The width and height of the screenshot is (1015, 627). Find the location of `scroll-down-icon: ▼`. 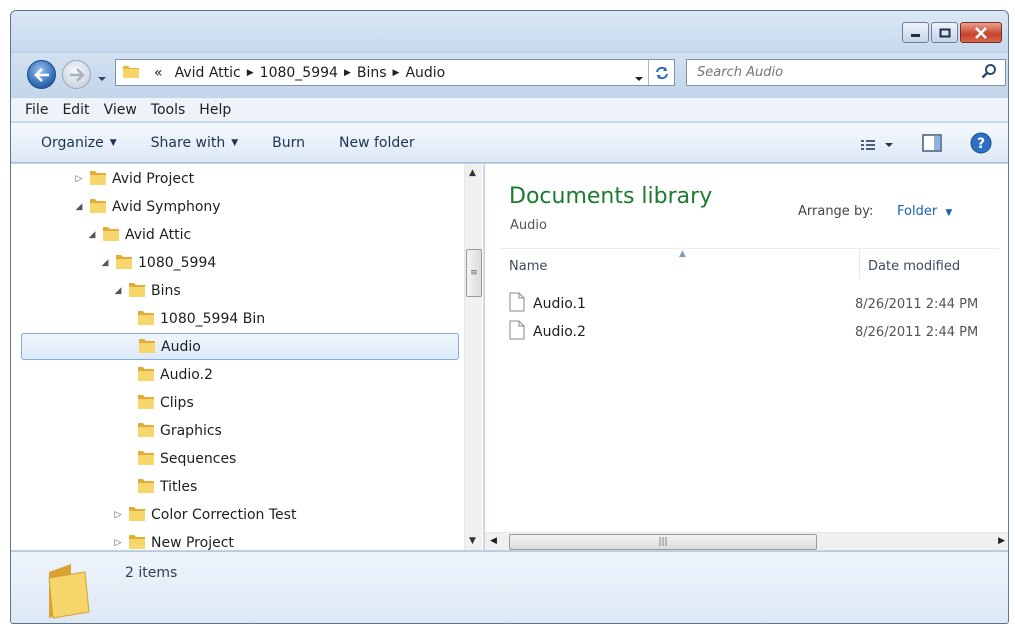

scroll-down-icon: ▼ is located at coordinates (472, 541).